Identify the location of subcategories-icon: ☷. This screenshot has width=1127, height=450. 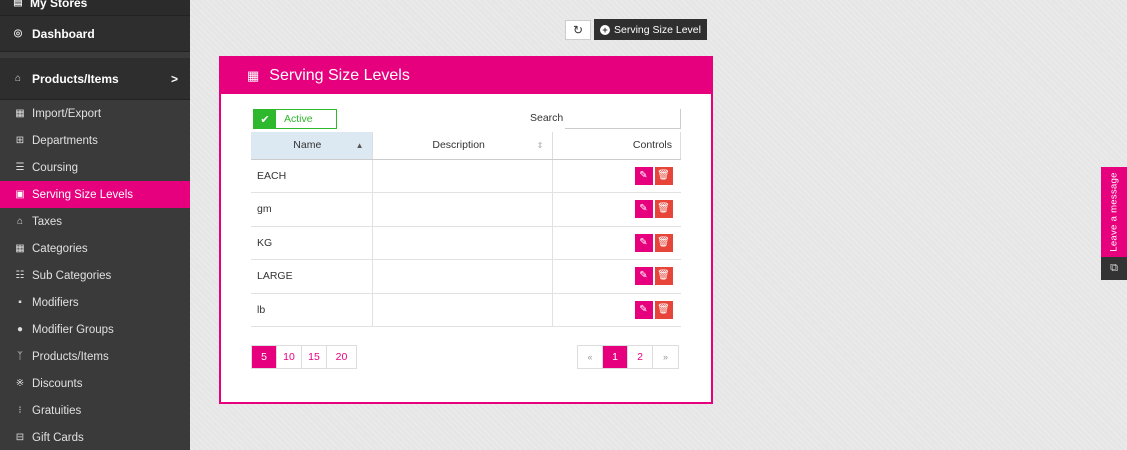
(20, 275).